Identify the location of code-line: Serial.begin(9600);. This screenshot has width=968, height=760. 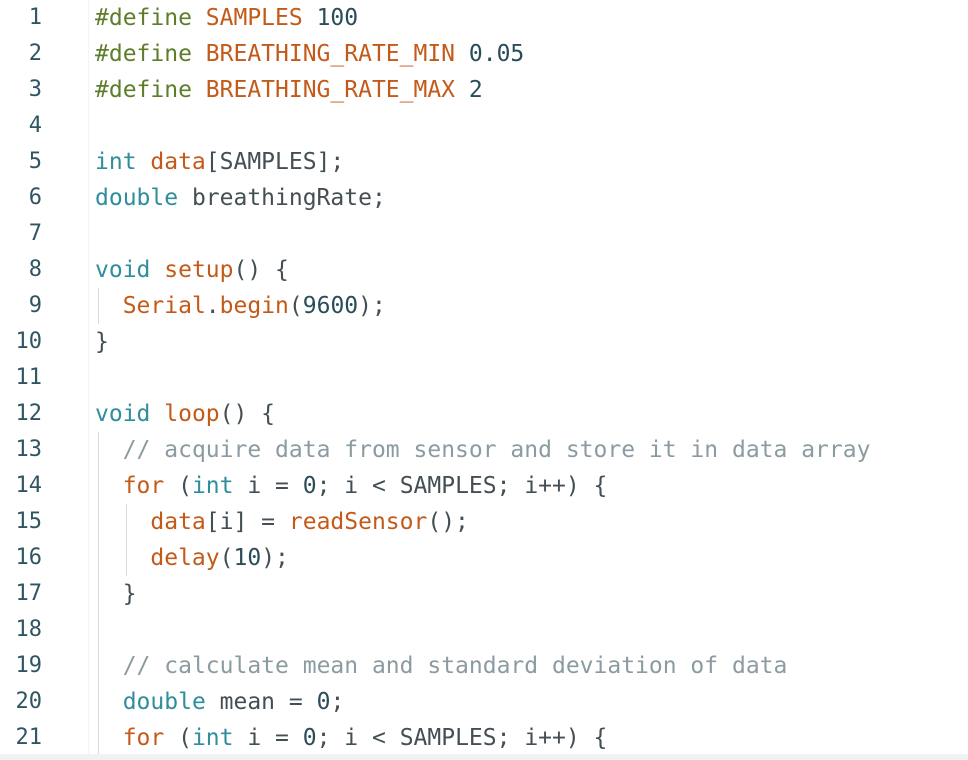
(240, 306).